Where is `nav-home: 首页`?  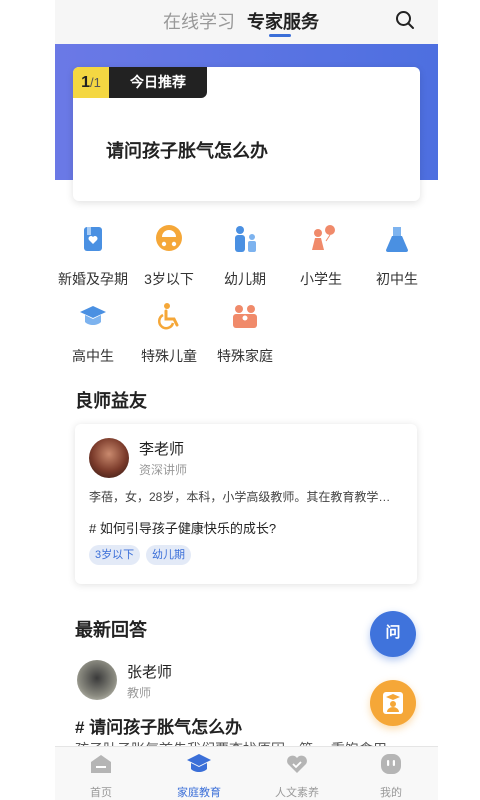
nav-home: 首页 is located at coordinates (101, 776).